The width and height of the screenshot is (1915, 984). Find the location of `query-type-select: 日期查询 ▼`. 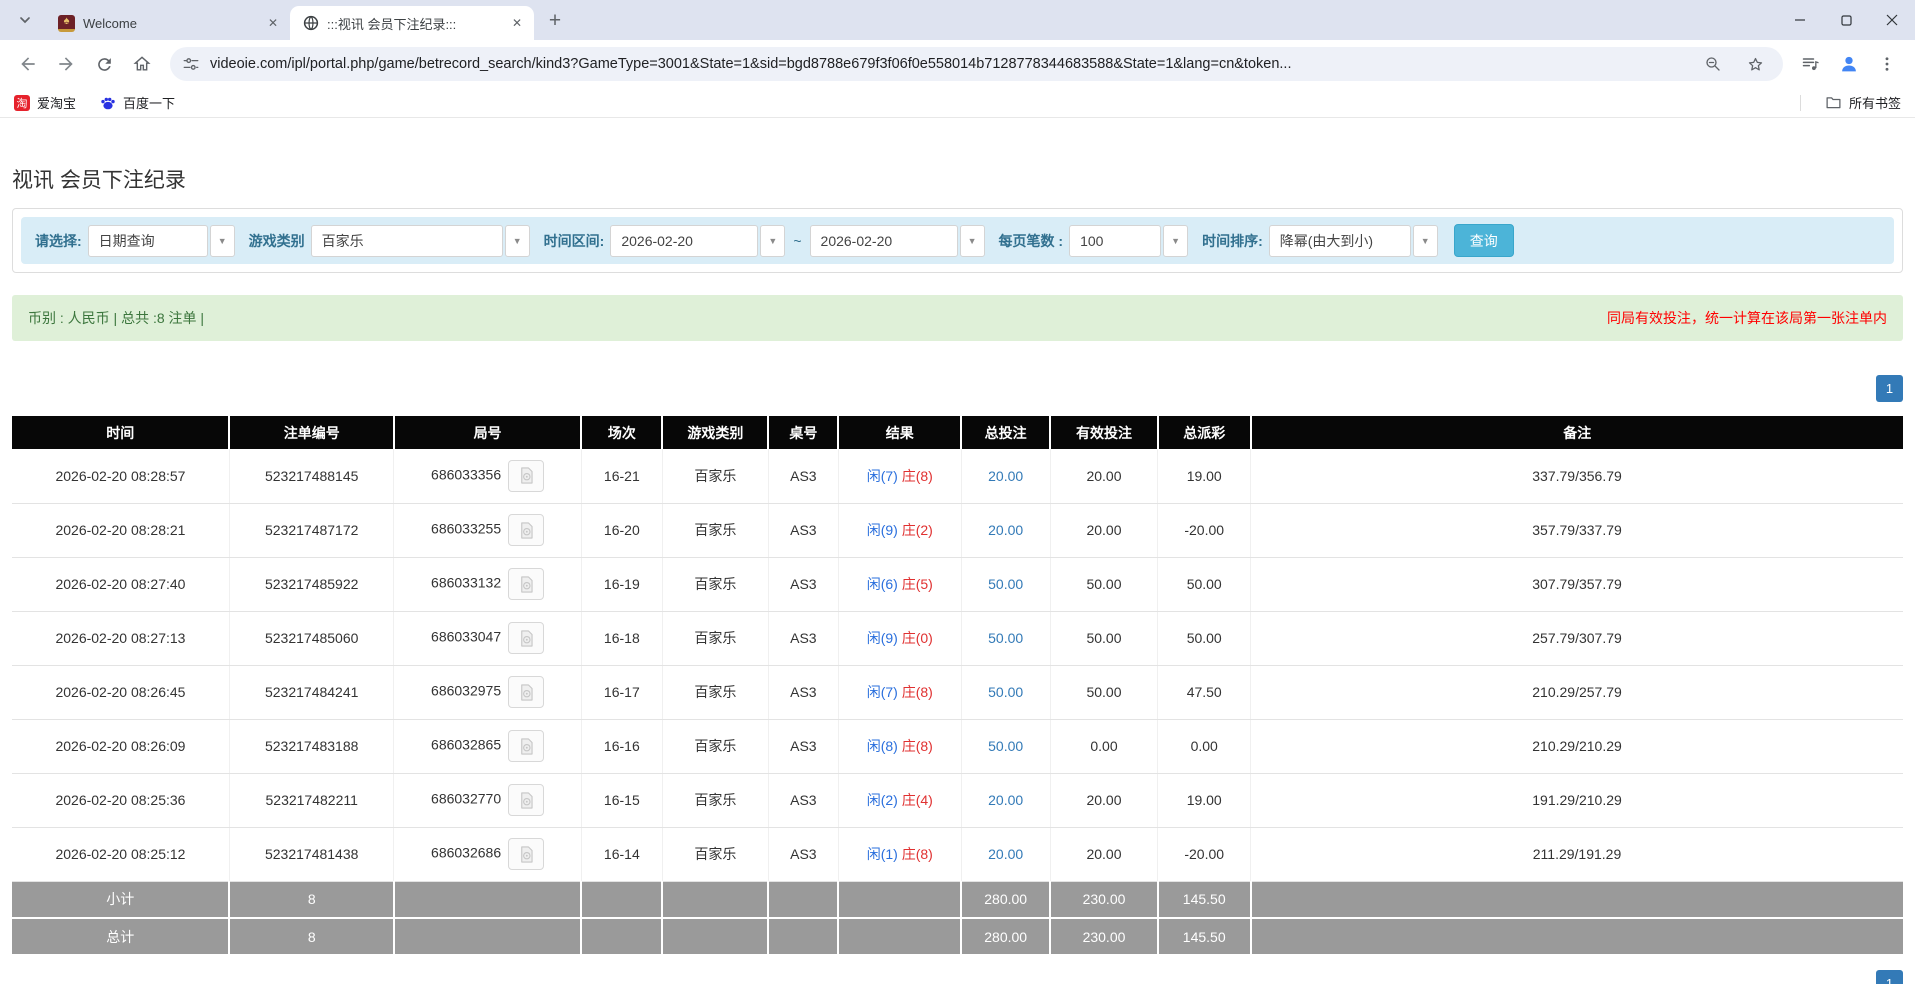

query-type-select: 日期查询 ▼ is located at coordinates (161, 240).